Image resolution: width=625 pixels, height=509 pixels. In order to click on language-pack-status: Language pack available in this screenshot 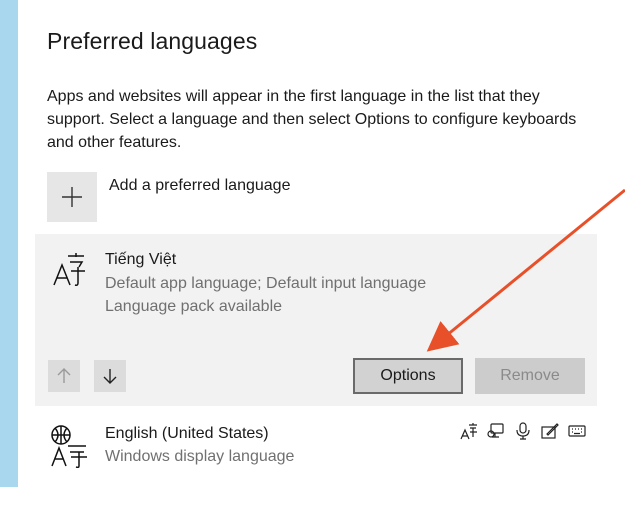, I will do `click(194, 306)`.